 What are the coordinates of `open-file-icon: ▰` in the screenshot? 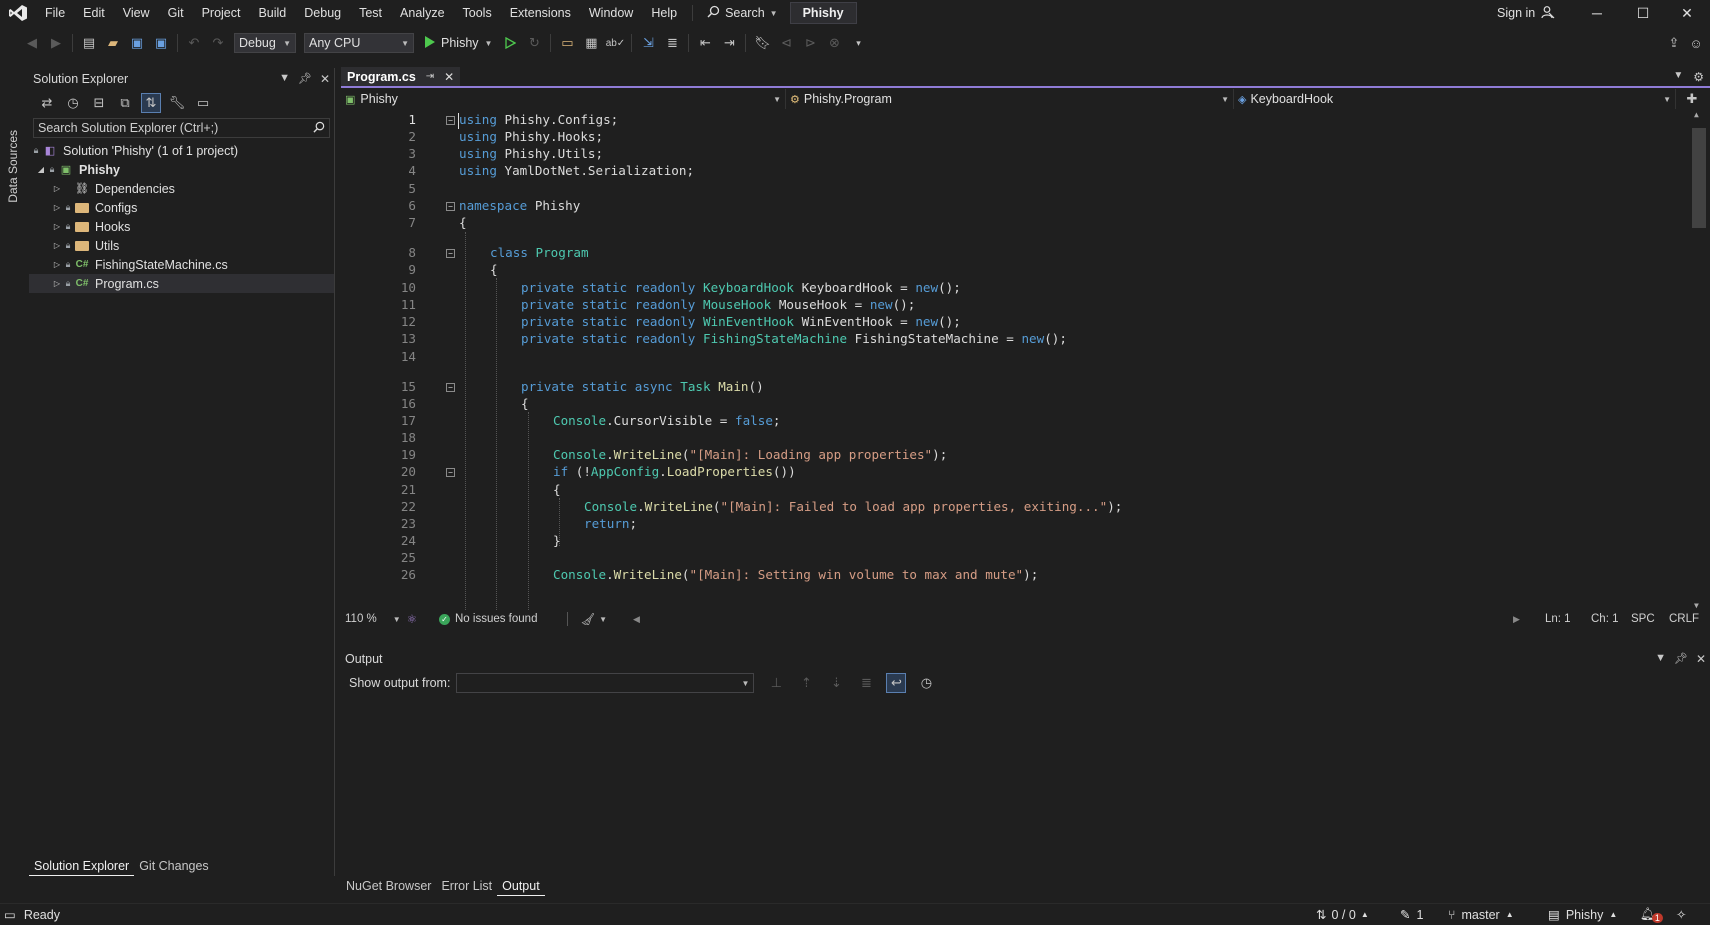 It's located at (113, 43).